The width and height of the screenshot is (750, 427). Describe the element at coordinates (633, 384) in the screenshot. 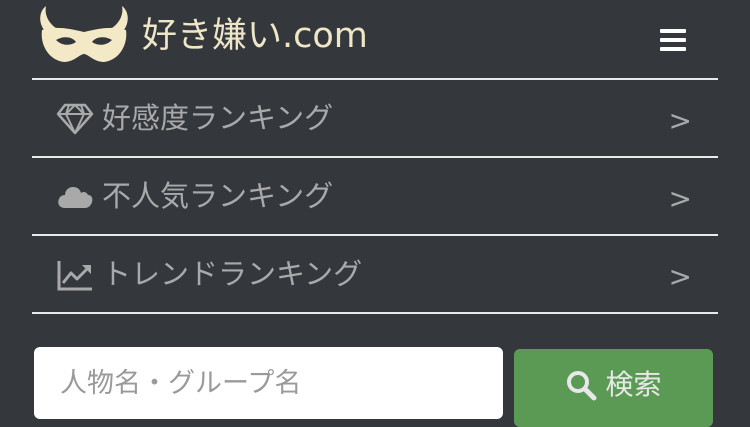

I see `search-button-label: 検索` at that location.